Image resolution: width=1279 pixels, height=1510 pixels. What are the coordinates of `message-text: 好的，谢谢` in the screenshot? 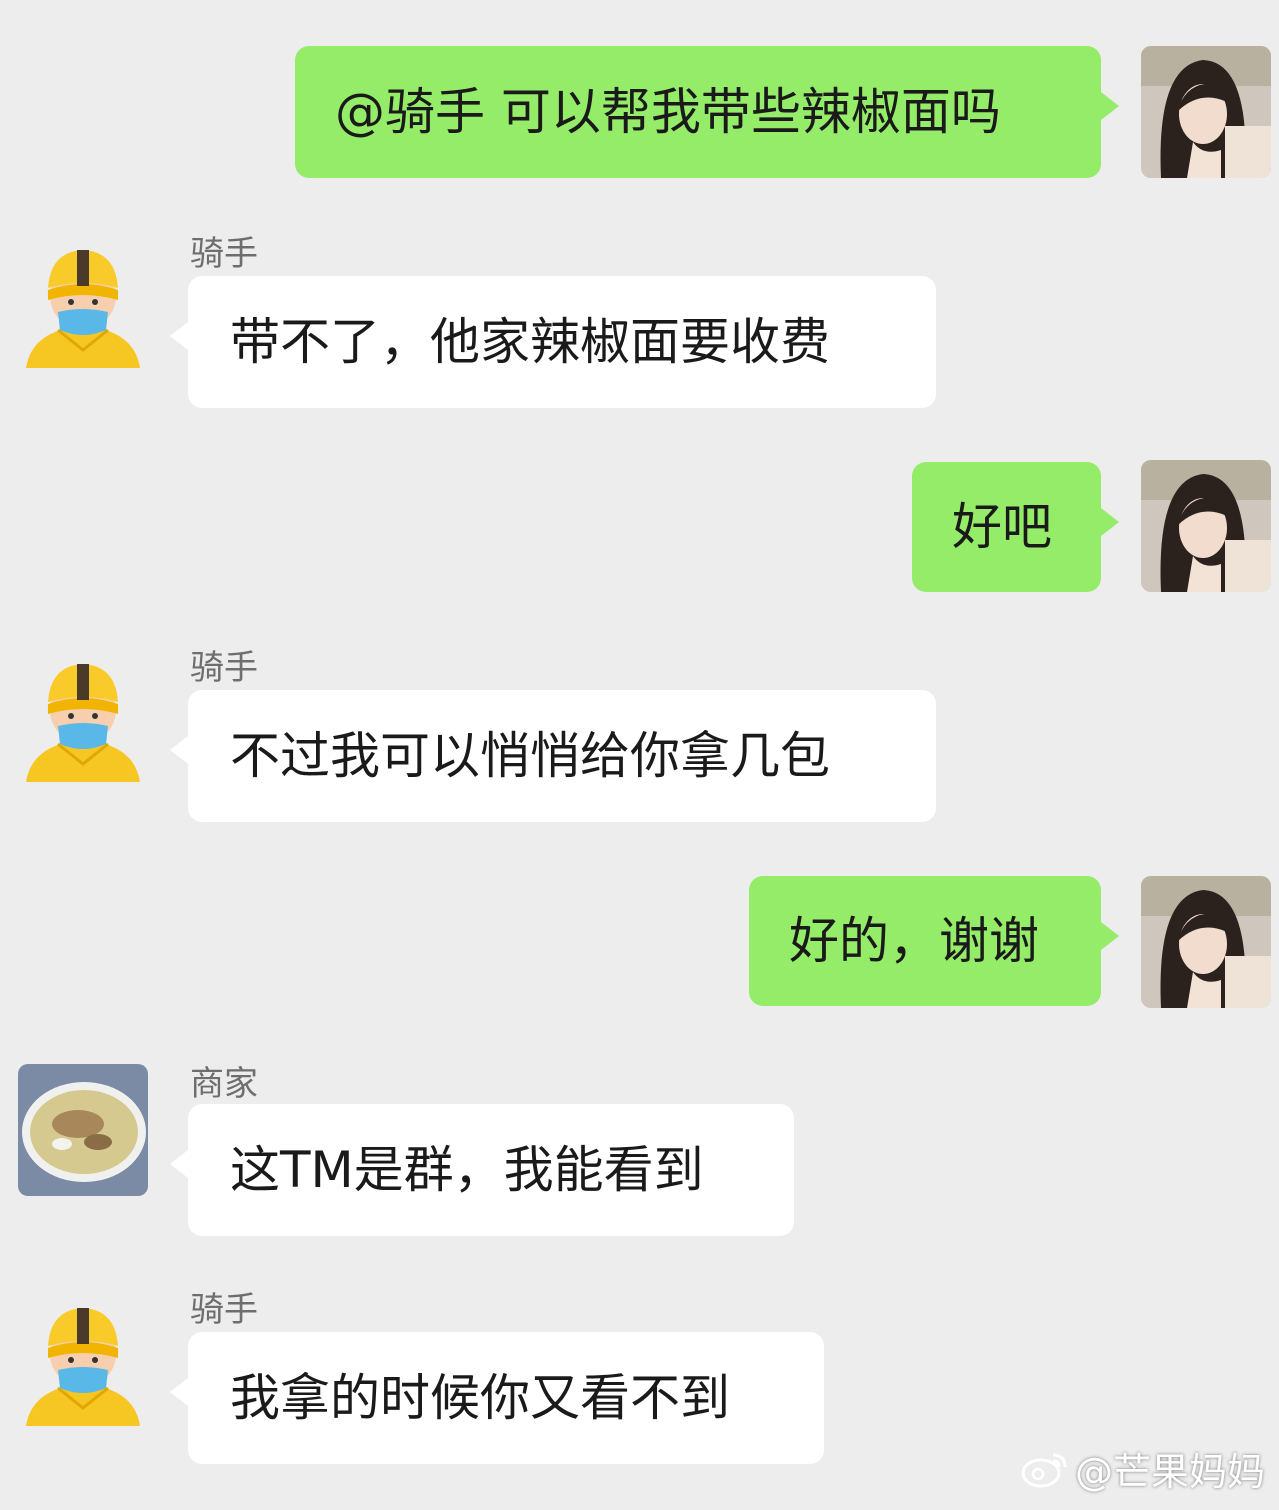 It's located at (914, 941).